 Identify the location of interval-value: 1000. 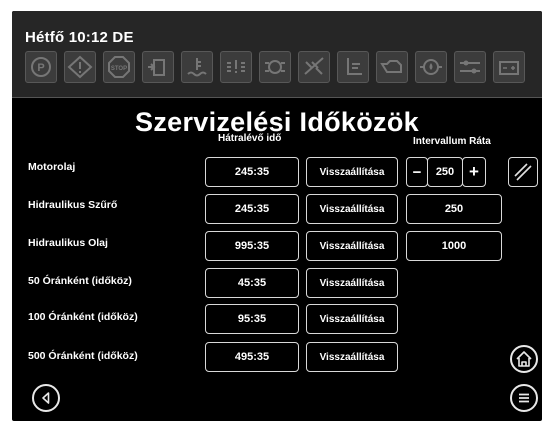
(454, 246).